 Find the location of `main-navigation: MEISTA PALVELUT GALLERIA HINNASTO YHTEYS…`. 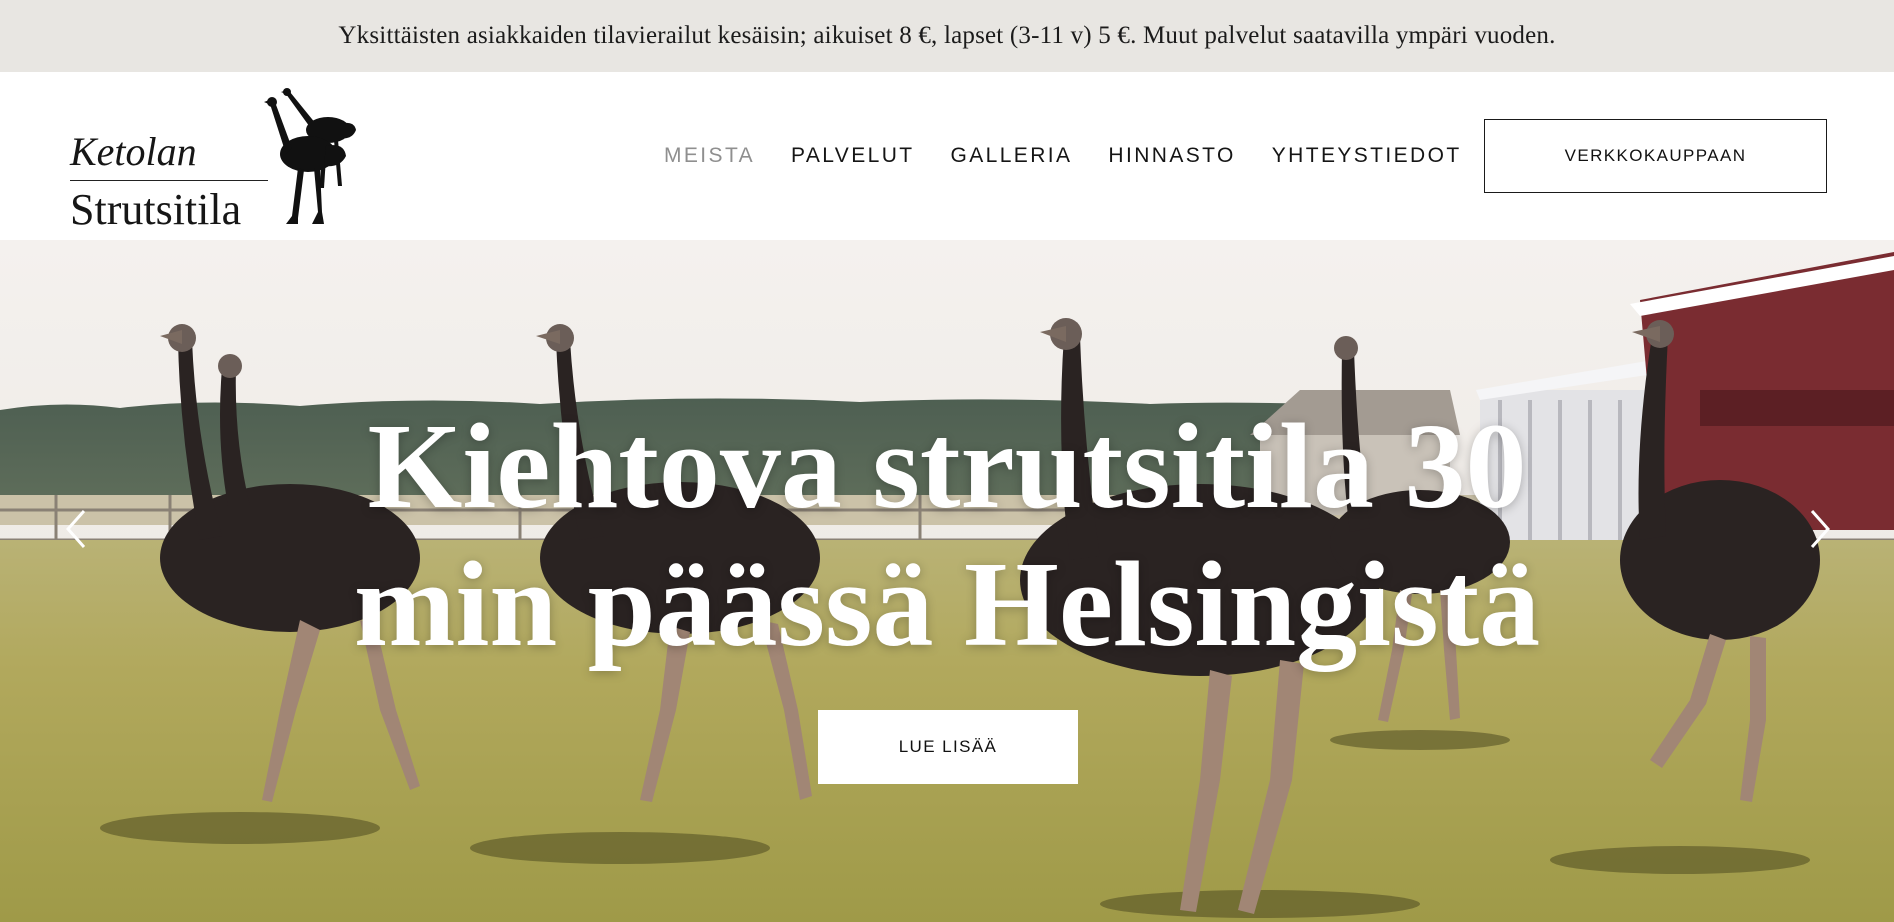

main-navigation: MEISTA PALVELUT GALLERIA HINNASTO YHTEYS… is located at coordinates (1081, 156).